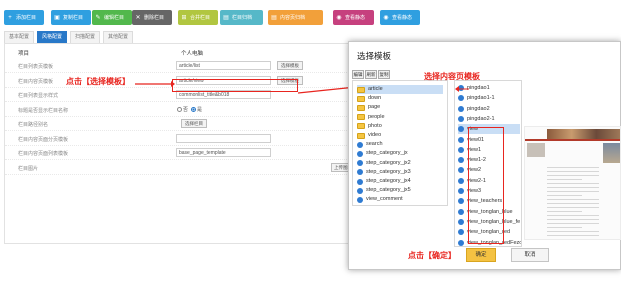  I want to click on folder-item: step_category_jx5, so click(384, 190).